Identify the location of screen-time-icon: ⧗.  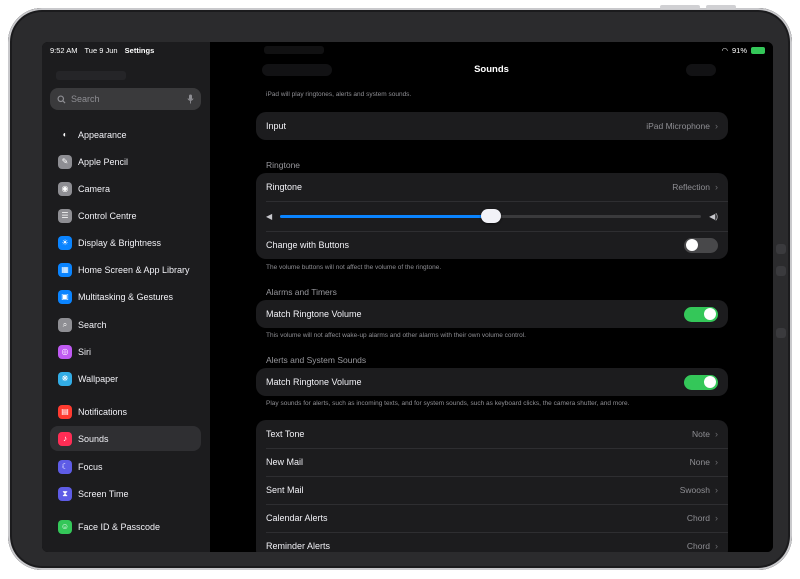
(65, 493).